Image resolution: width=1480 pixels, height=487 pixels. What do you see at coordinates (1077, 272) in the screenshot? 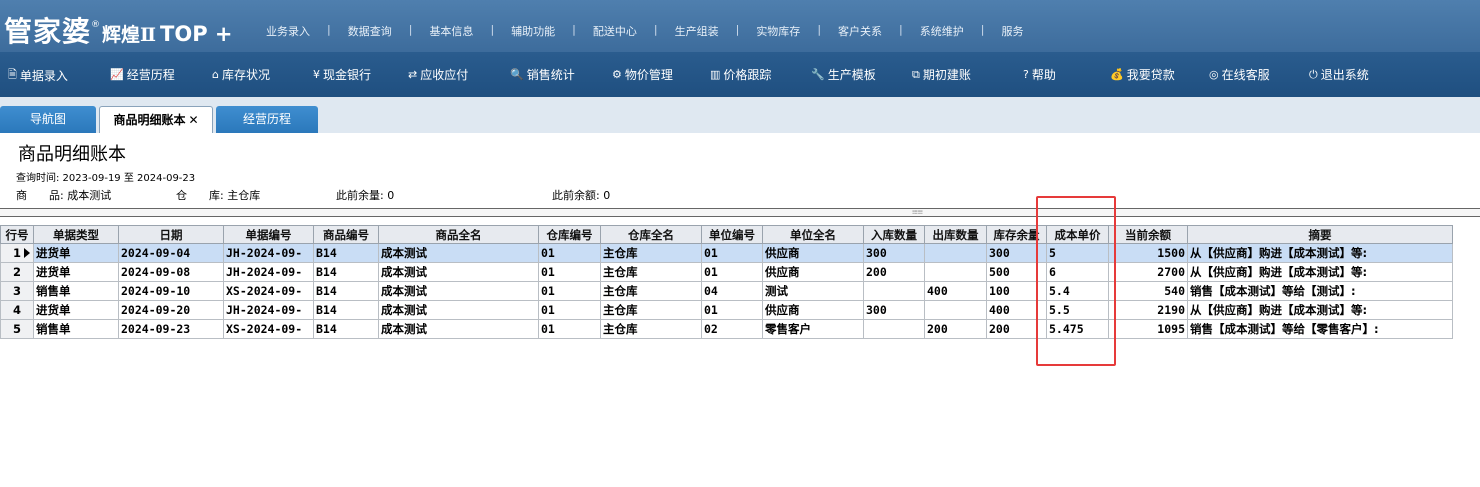
I see `table-cell: 6` at bounding box center [1077, 272].